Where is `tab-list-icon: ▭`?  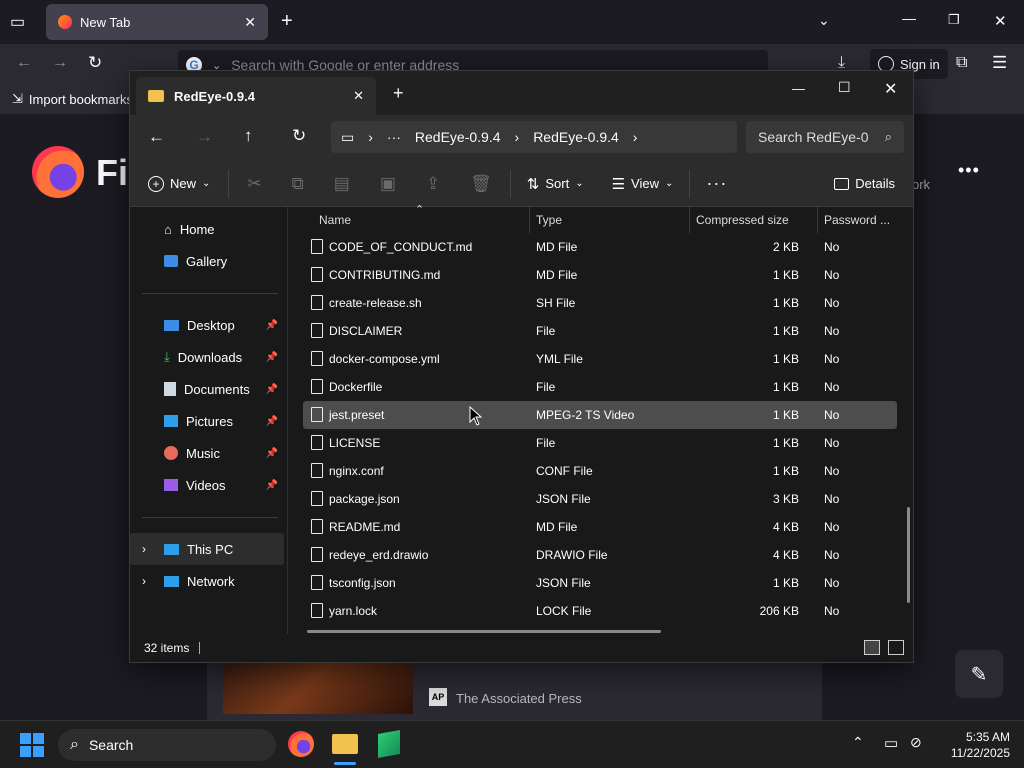
tab-list-icon: ▭ is located at coordinates (17, 22).